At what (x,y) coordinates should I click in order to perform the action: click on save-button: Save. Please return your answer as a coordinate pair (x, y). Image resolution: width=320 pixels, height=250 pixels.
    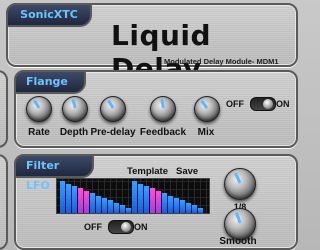
    Looking at the image, I should click on (187, 171).